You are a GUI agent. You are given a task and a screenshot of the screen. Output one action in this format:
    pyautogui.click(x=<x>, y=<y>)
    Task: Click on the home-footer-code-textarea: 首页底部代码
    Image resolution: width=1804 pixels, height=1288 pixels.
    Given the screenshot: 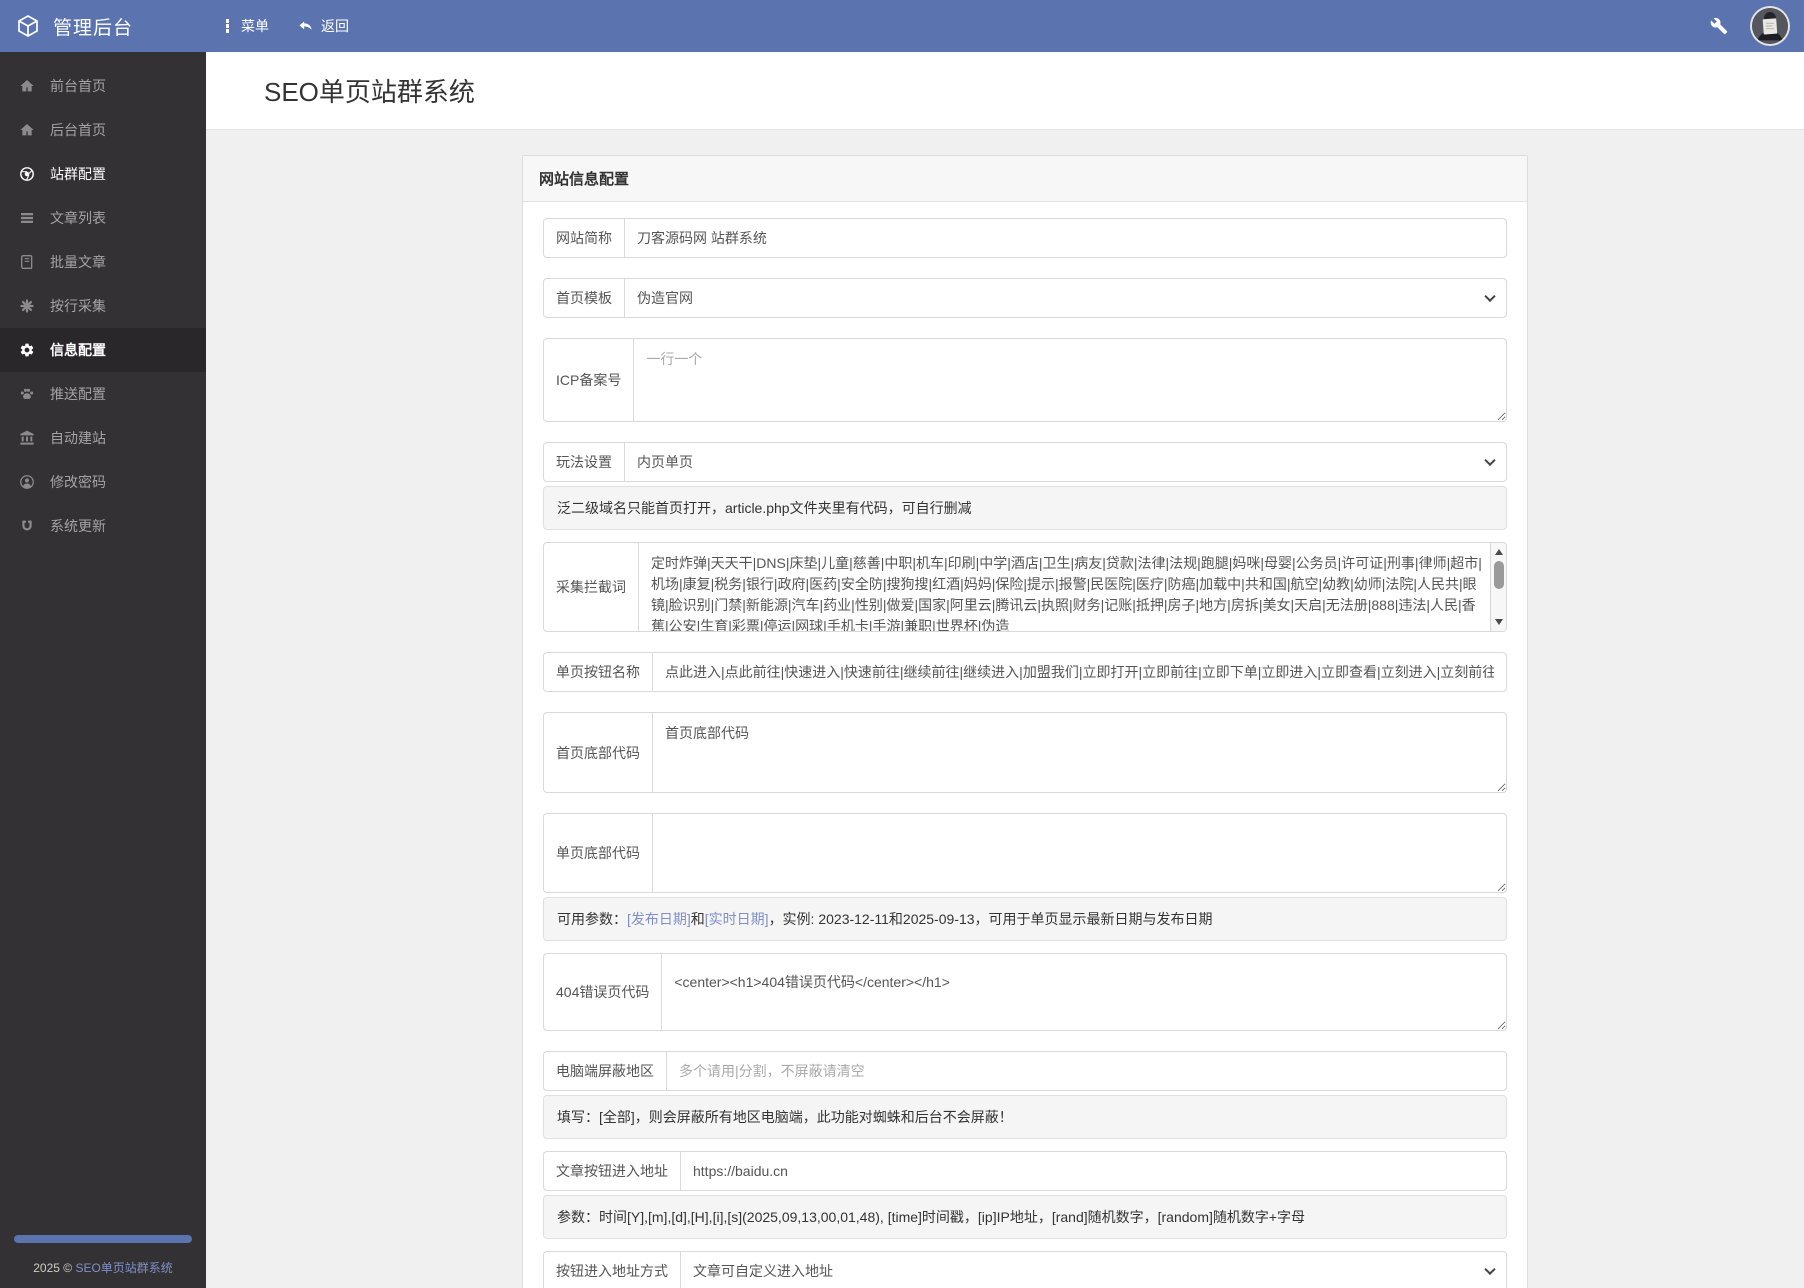 What is the action you would take?
    pyautogui.click(x=1079, y=752)
    